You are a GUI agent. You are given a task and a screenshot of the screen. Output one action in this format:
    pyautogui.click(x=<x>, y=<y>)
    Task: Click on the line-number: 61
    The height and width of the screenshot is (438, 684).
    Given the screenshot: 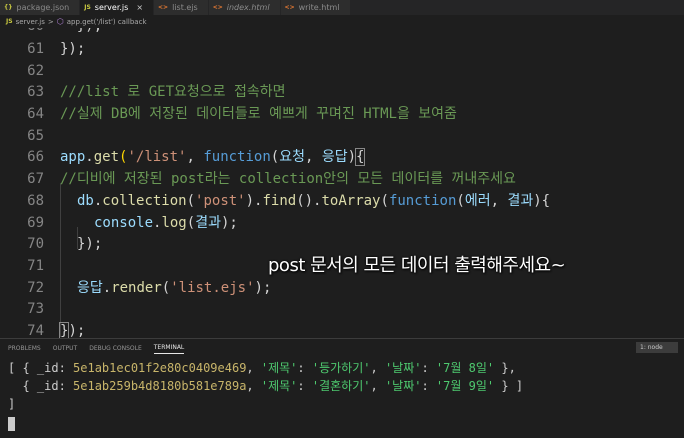 What is the action you would take?
    pyautogui.click(x=35, y=49)
    